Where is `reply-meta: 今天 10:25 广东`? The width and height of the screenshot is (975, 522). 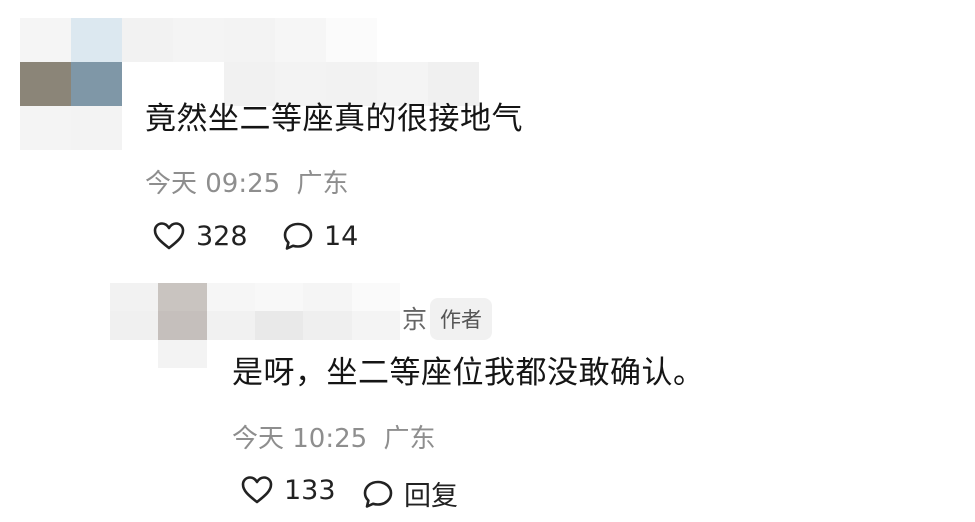 reply-meta: 今天 10:25 广东 is located at coordinates (333, 436).